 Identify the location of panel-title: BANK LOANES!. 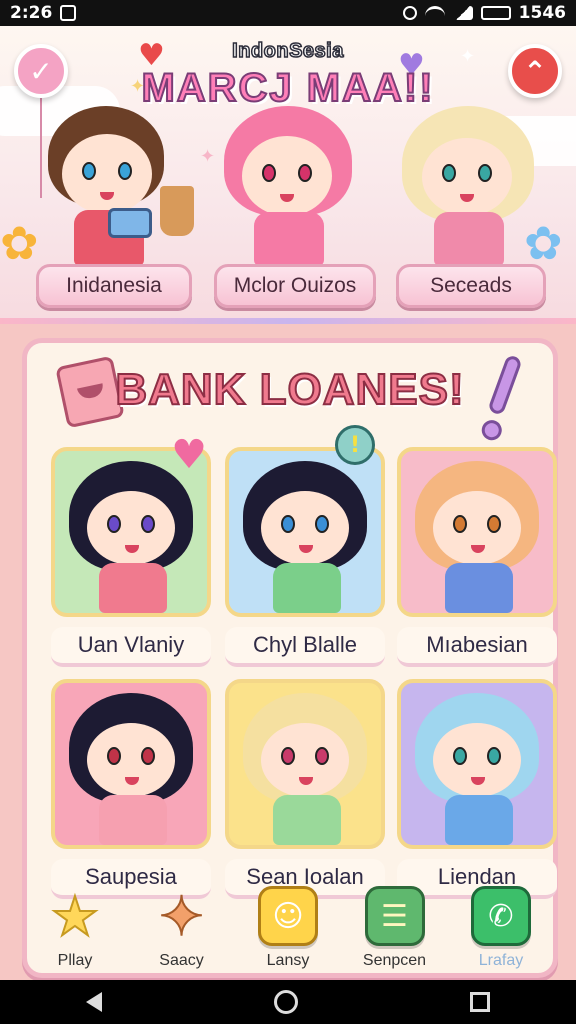
(289, 389).